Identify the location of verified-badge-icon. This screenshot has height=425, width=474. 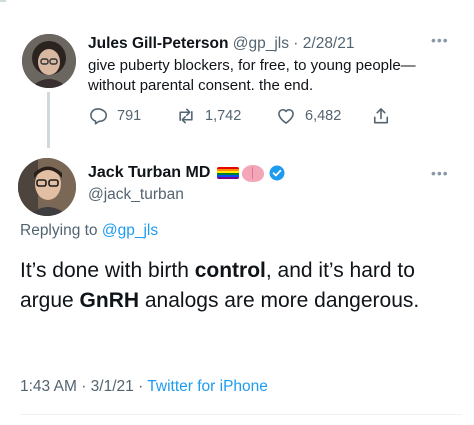
(277, 173).